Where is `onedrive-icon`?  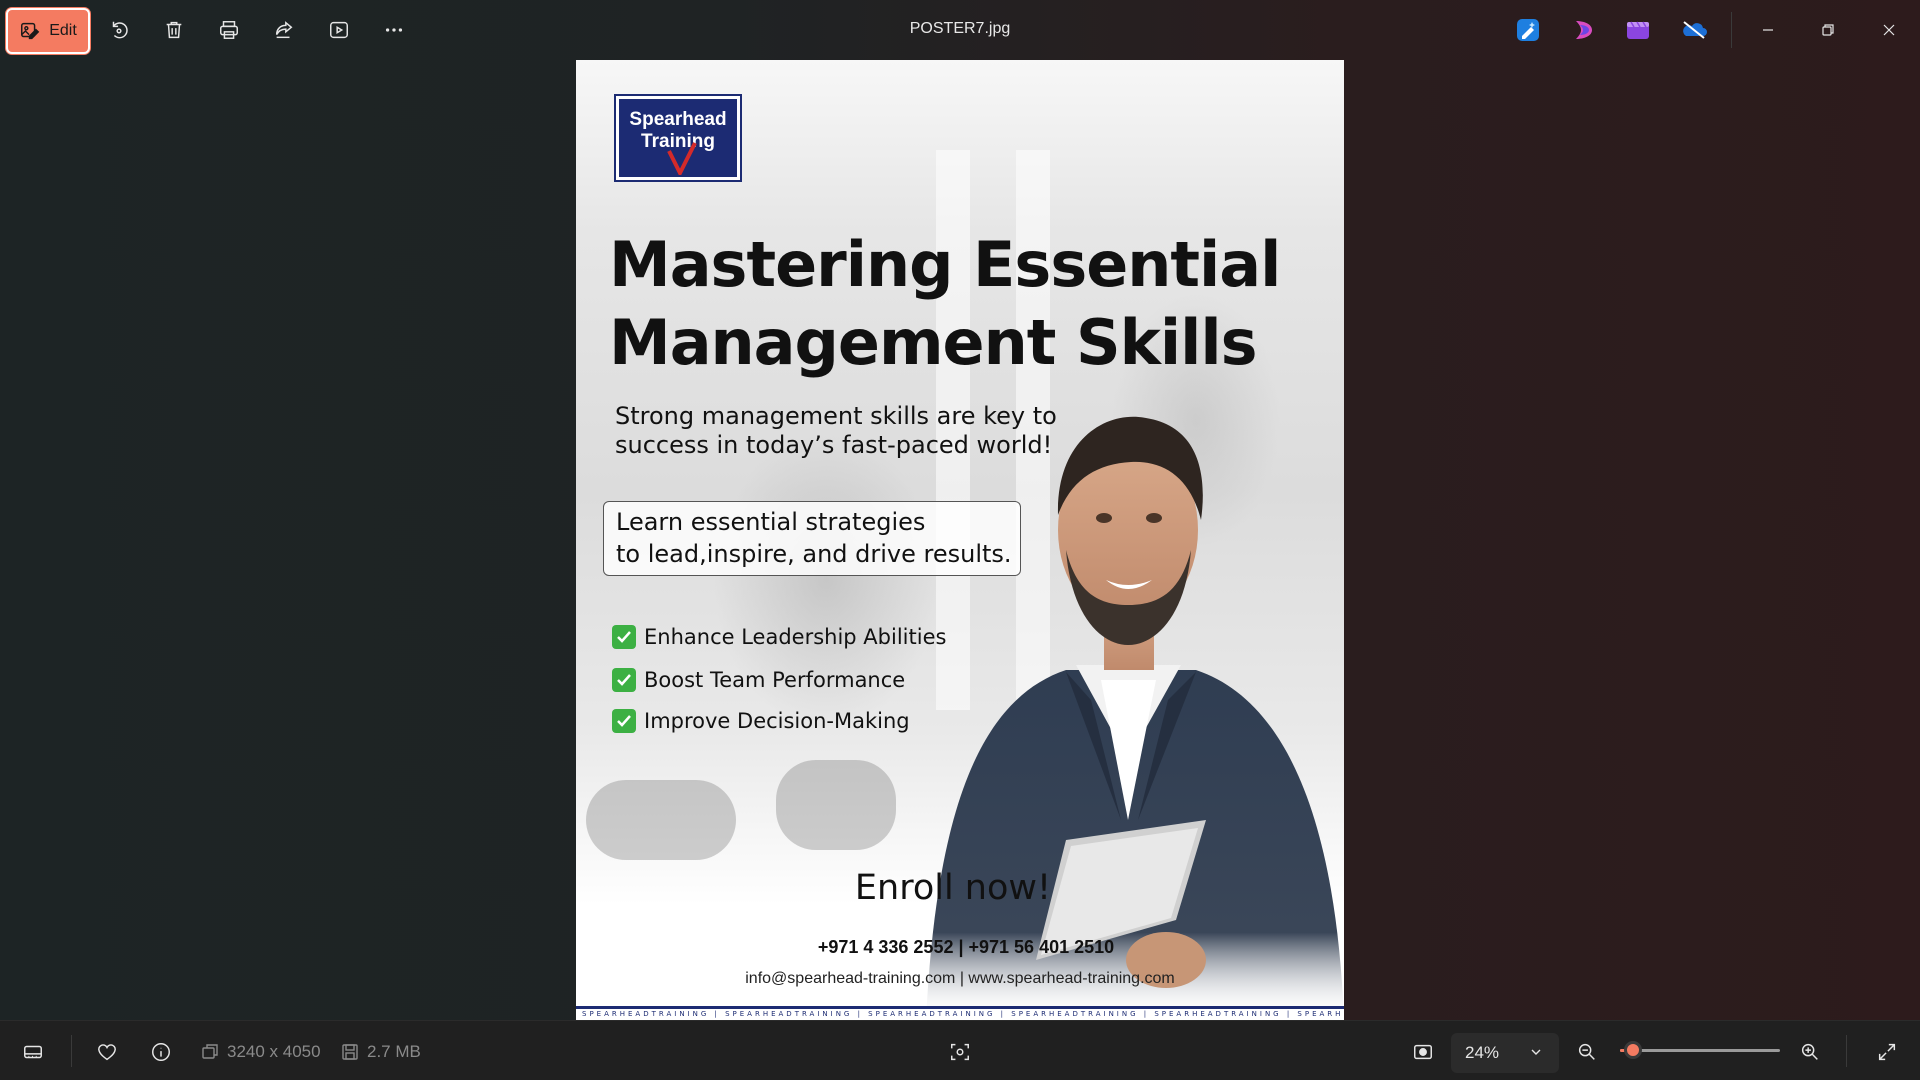 onedrive-icon is located at coordinates (1695, 30).